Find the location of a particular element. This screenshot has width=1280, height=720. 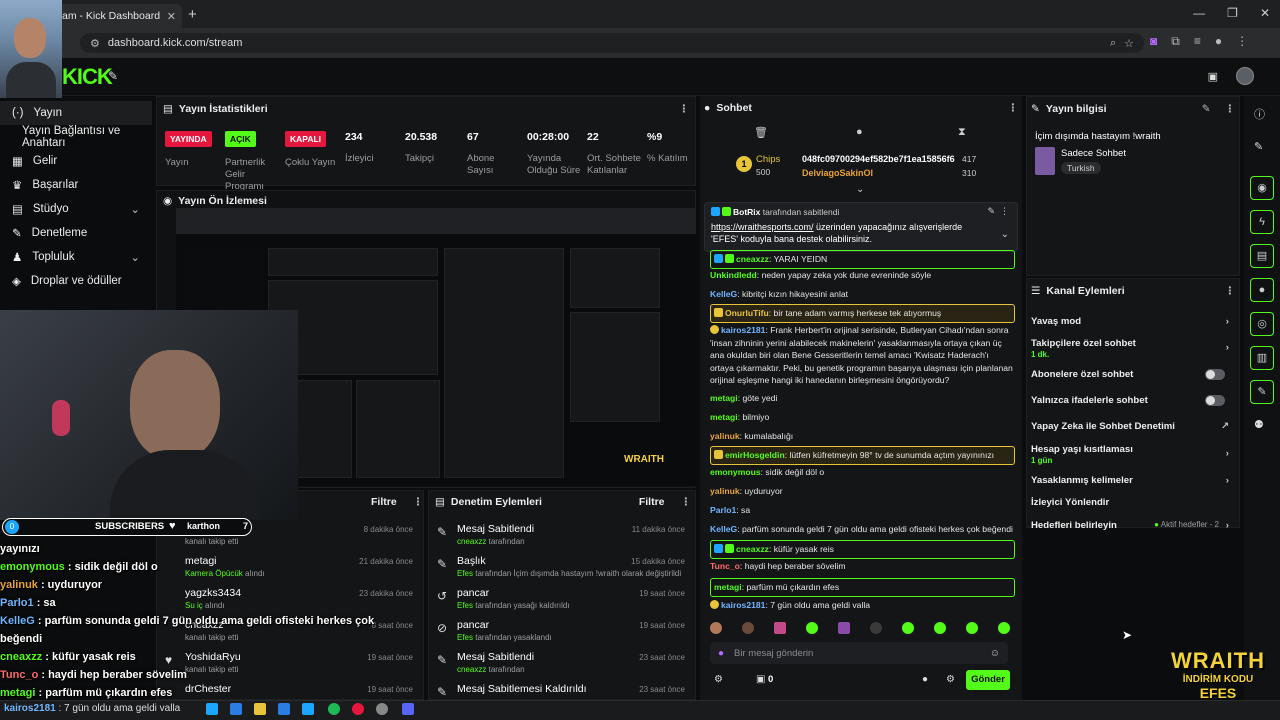

users-icon: ⚉ is located at coordinates (1259, 424).